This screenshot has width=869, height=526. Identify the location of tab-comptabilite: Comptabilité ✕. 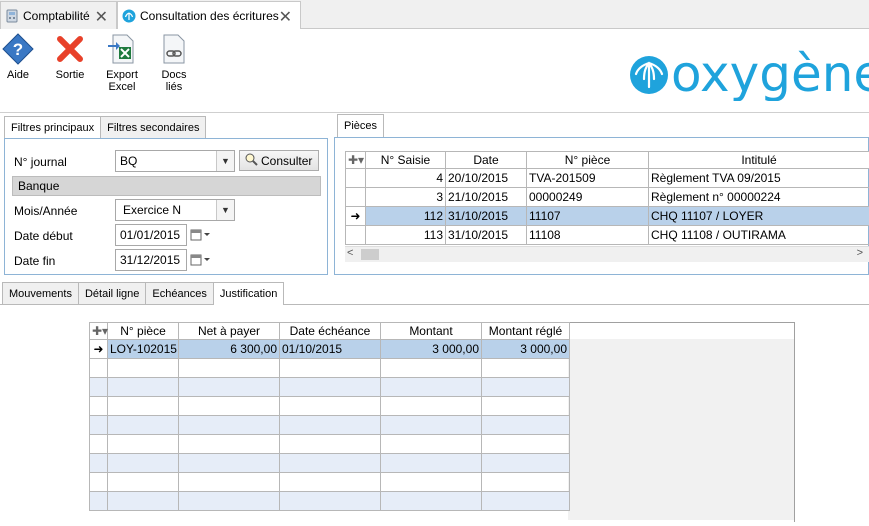
(58, 15).